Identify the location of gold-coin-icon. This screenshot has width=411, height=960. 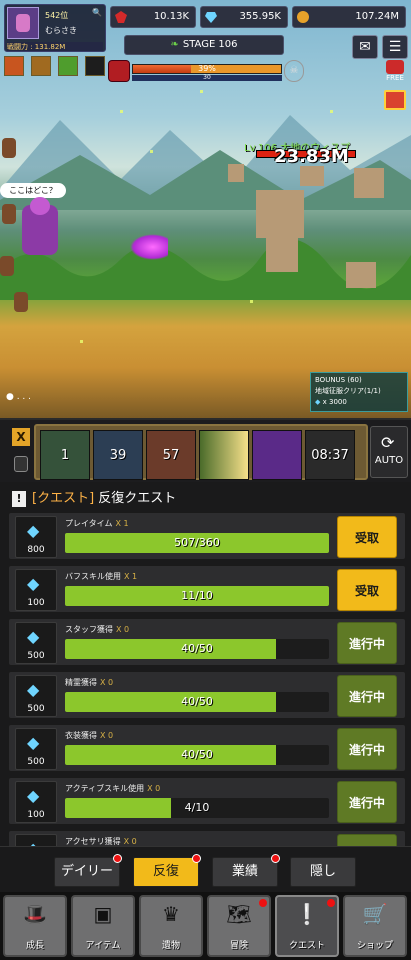
(303, 17).